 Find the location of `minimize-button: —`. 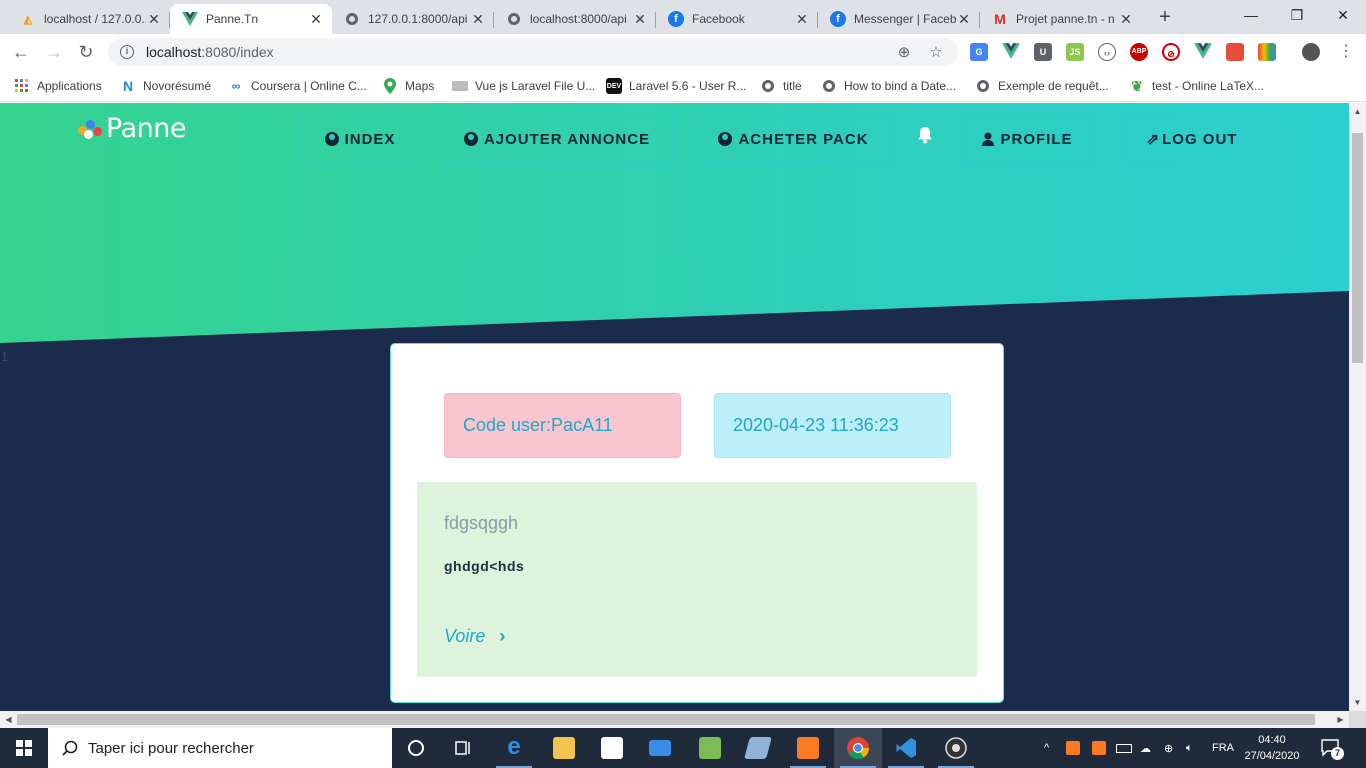

minimize-button: — is located at coordinates (1251, 15).